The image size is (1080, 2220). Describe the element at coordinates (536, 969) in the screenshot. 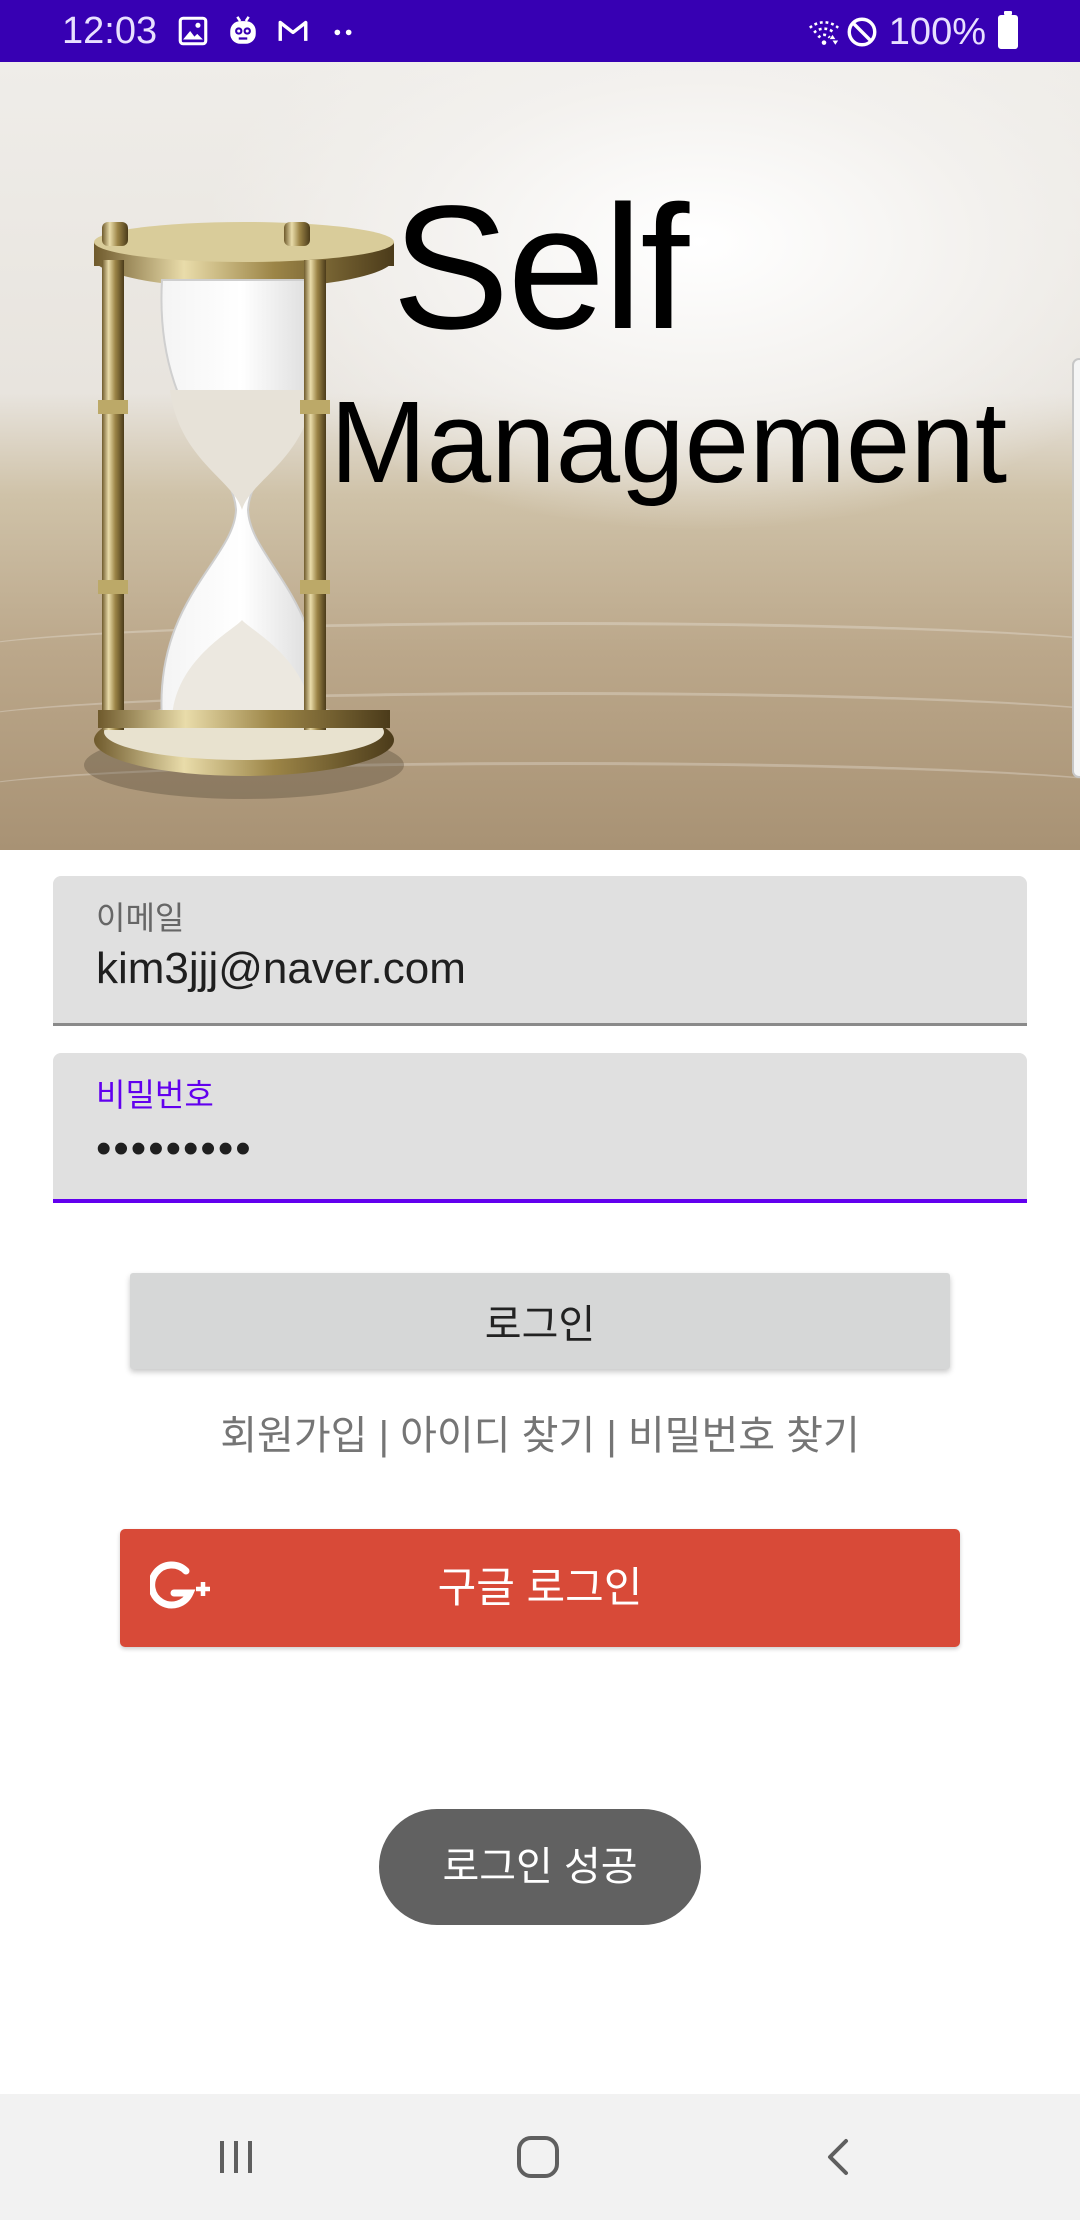

I see `email-input` at that location.